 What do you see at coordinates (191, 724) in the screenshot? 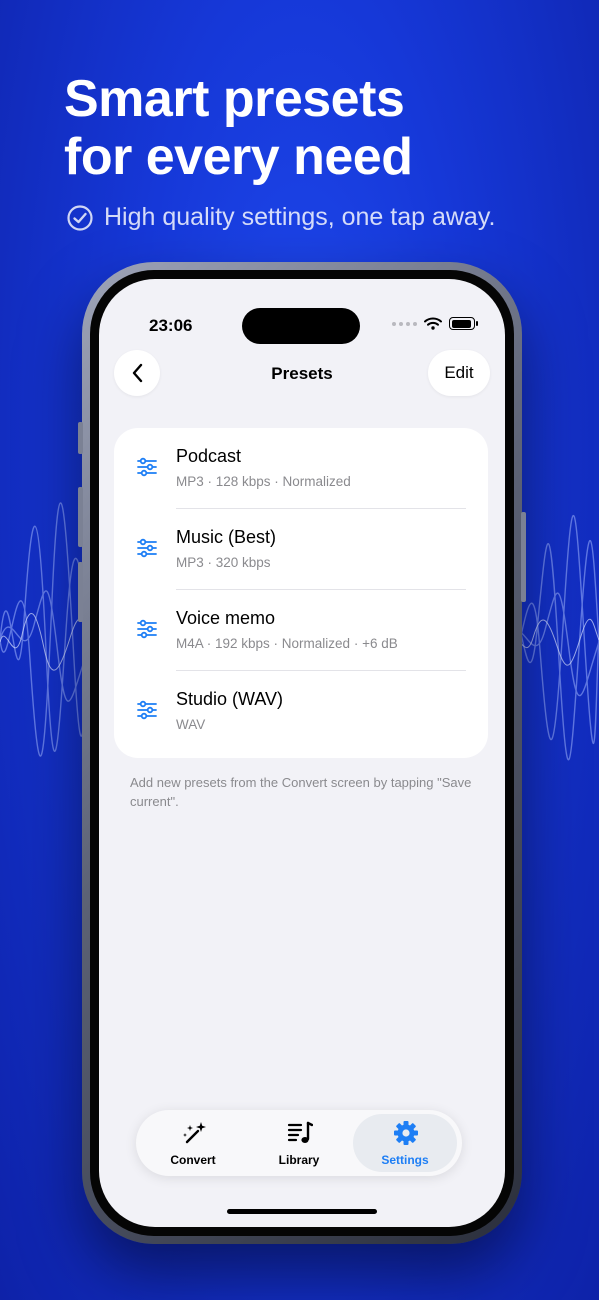
I see `preset-details: WAV` at bounding box center [191, 724].